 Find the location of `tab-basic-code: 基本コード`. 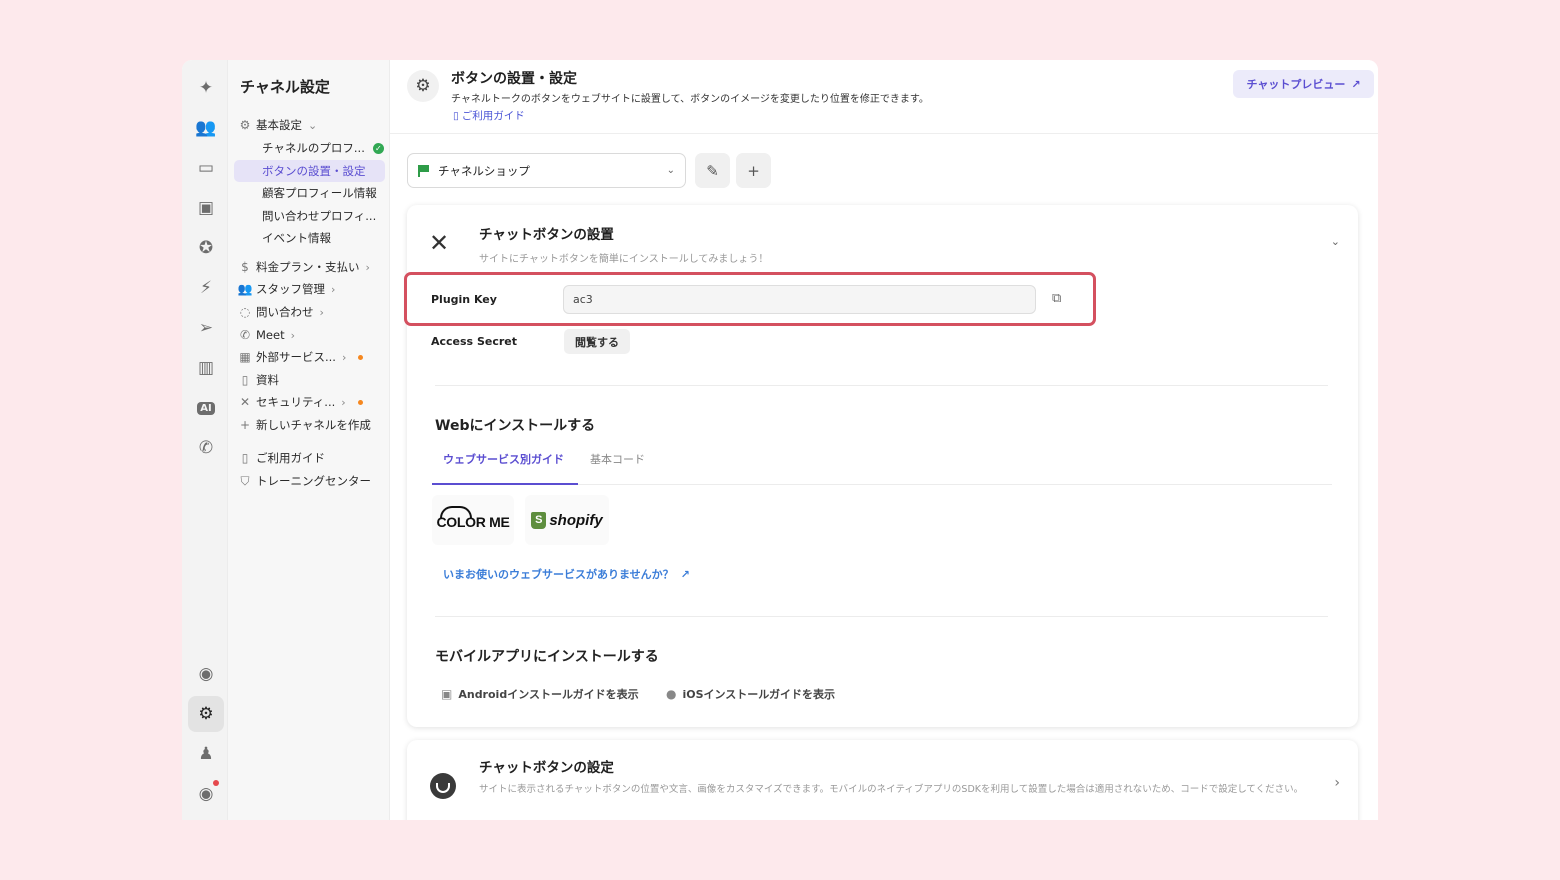

tab-basic-code: 基本コード is located at coordinates (617, 459).